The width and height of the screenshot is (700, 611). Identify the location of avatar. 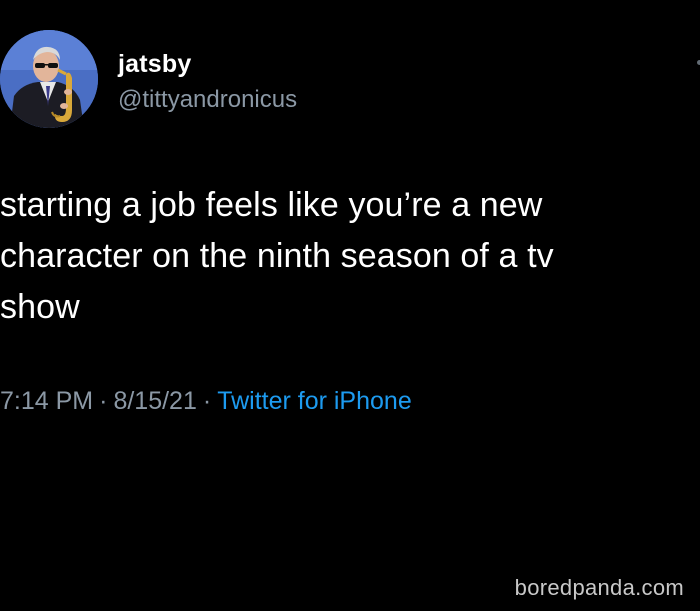
(49, 79).